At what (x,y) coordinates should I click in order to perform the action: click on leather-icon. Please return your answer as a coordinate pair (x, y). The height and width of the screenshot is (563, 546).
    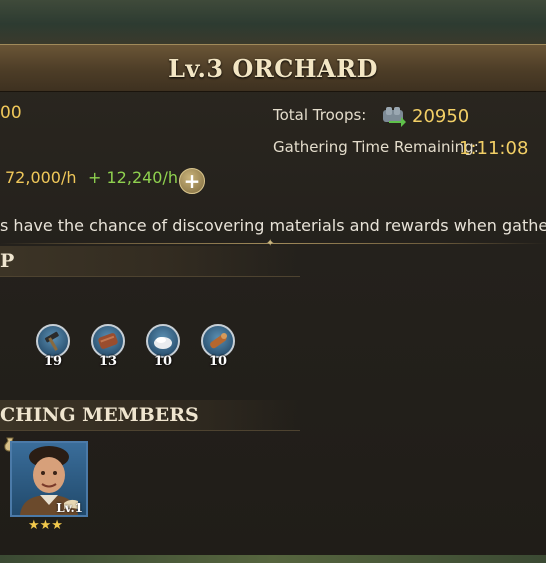
    Looking at the image, I should click on (108, 341).